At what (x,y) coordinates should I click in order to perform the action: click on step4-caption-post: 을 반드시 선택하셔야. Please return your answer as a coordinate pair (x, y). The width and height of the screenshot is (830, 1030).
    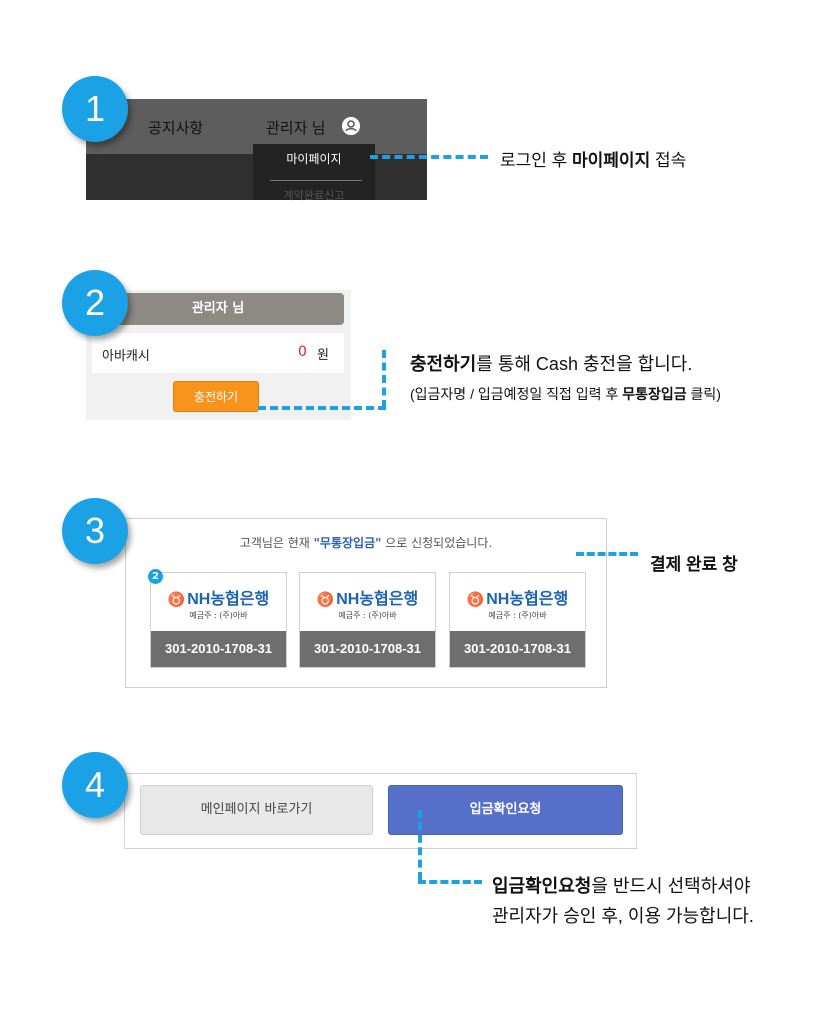
    Looking at the image, I should click on (671, 886).